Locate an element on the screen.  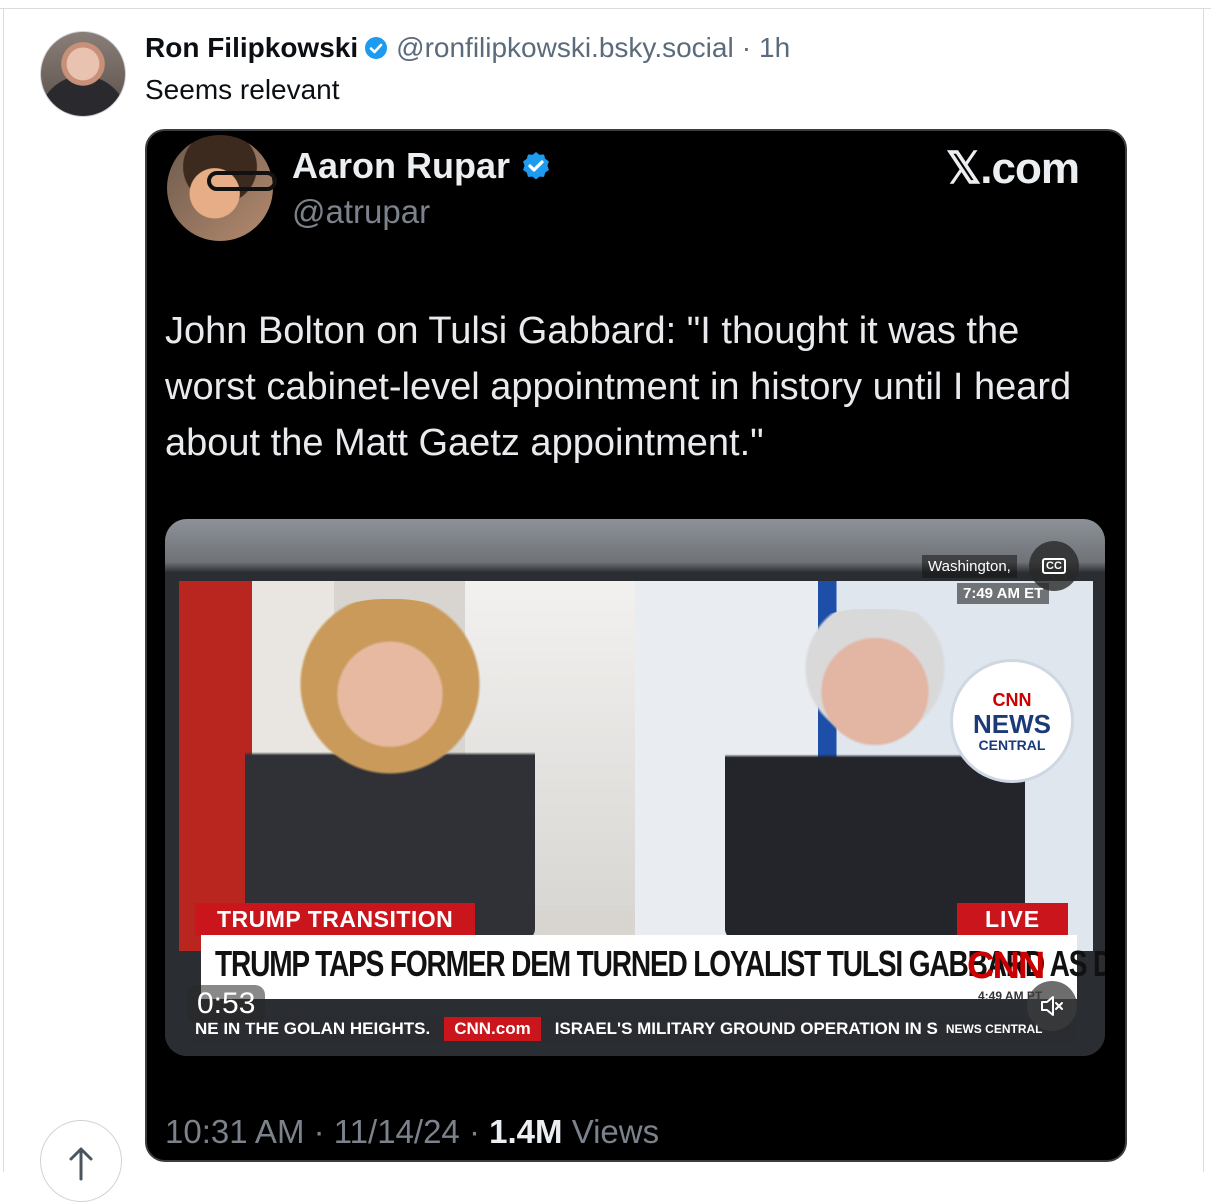
glasses-shape is located at coordinates (242, 181).